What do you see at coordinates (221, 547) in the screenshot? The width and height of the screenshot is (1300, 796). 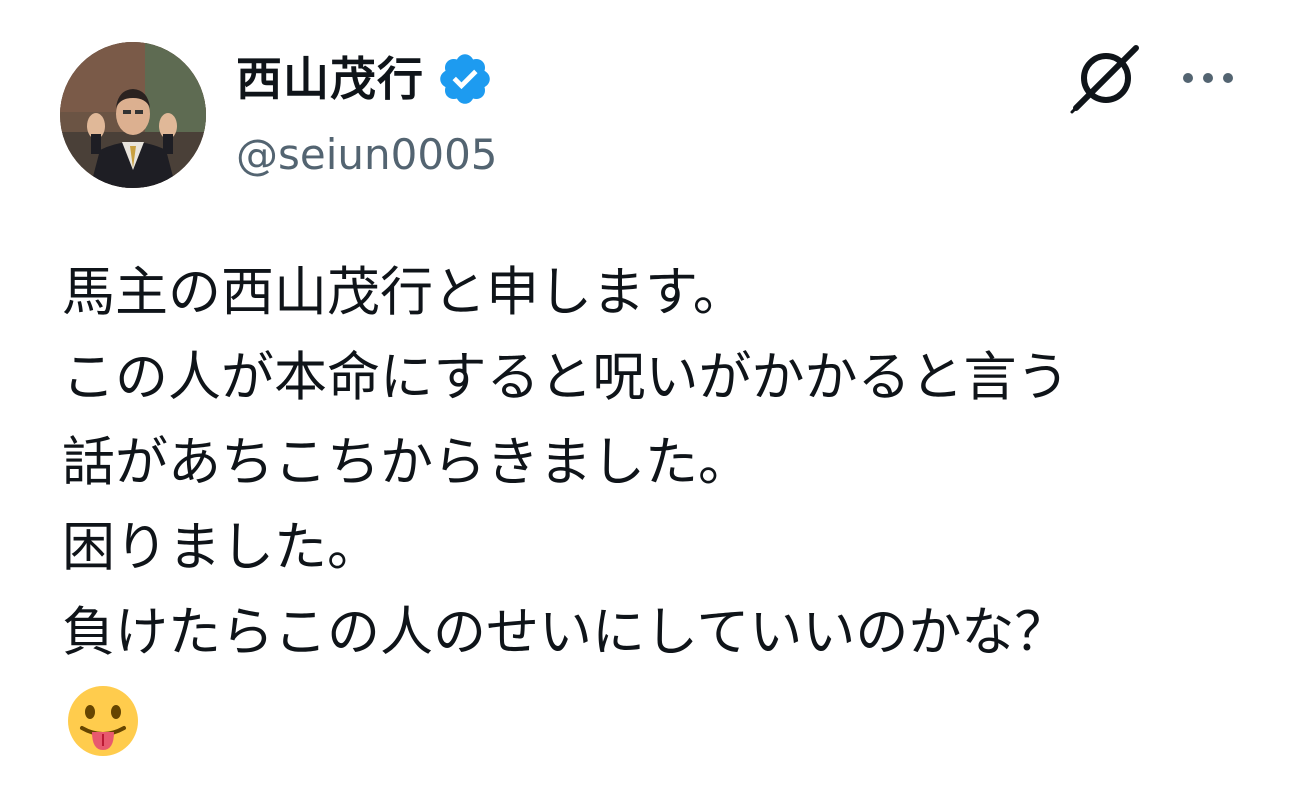 I see `tweet-text-line: 困りました。` at bounding box center [221, 547].